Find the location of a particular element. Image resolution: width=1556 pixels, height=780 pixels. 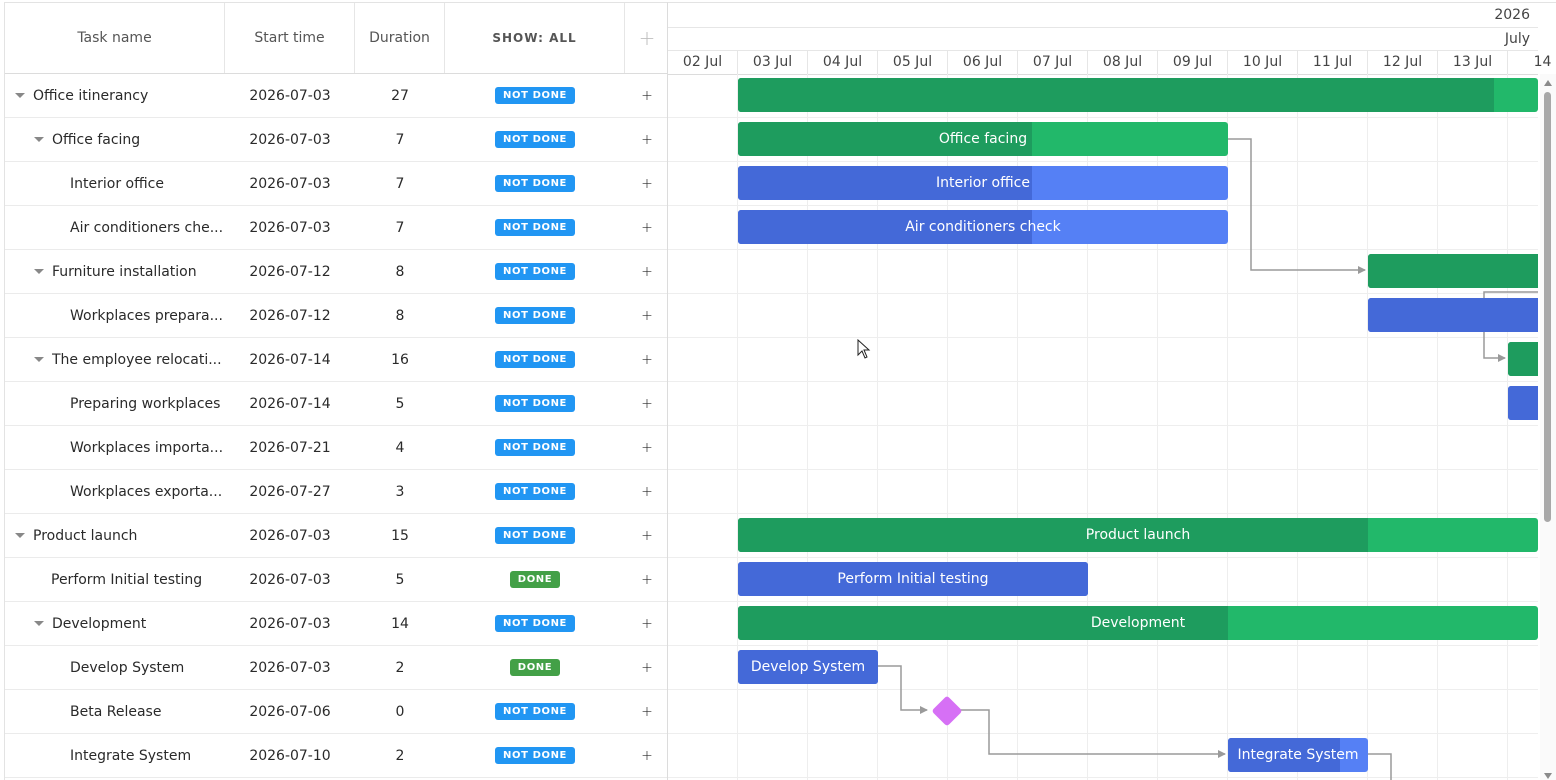

task-name-cell: Preparing workplaces is located at coordinates (115, 403).